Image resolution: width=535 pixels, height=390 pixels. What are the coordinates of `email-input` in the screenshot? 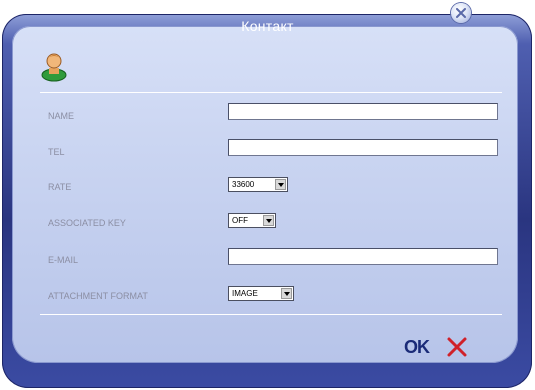 It's located at (363, 256).